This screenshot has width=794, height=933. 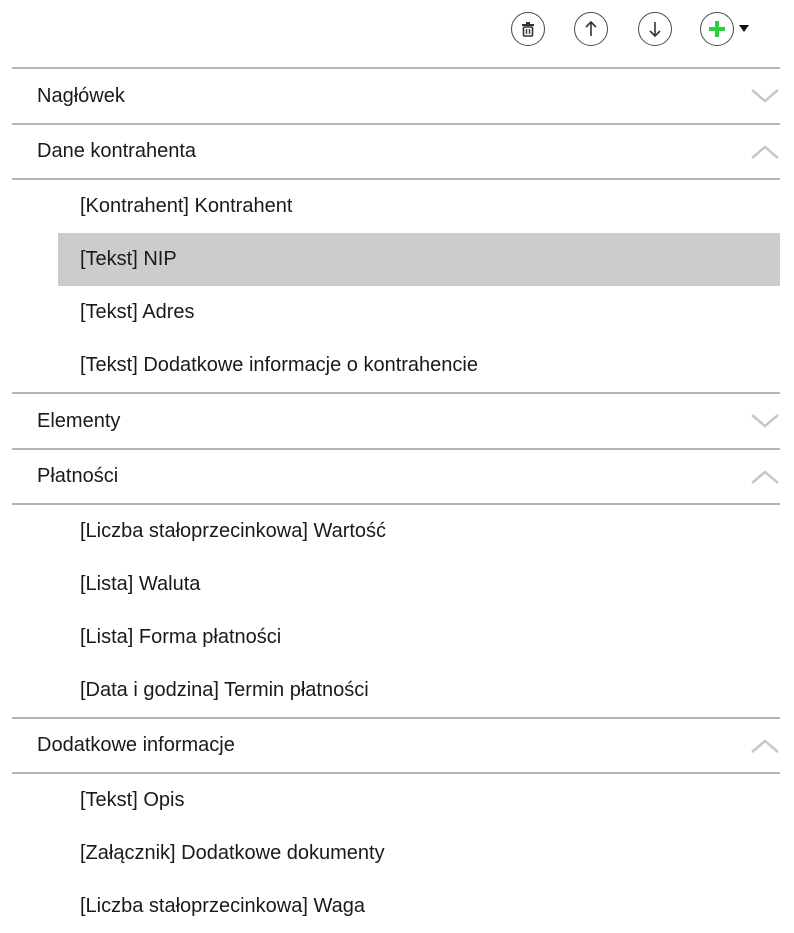 I want to click on list-item: [Tekst] Opis, so click(x=419, y=800).